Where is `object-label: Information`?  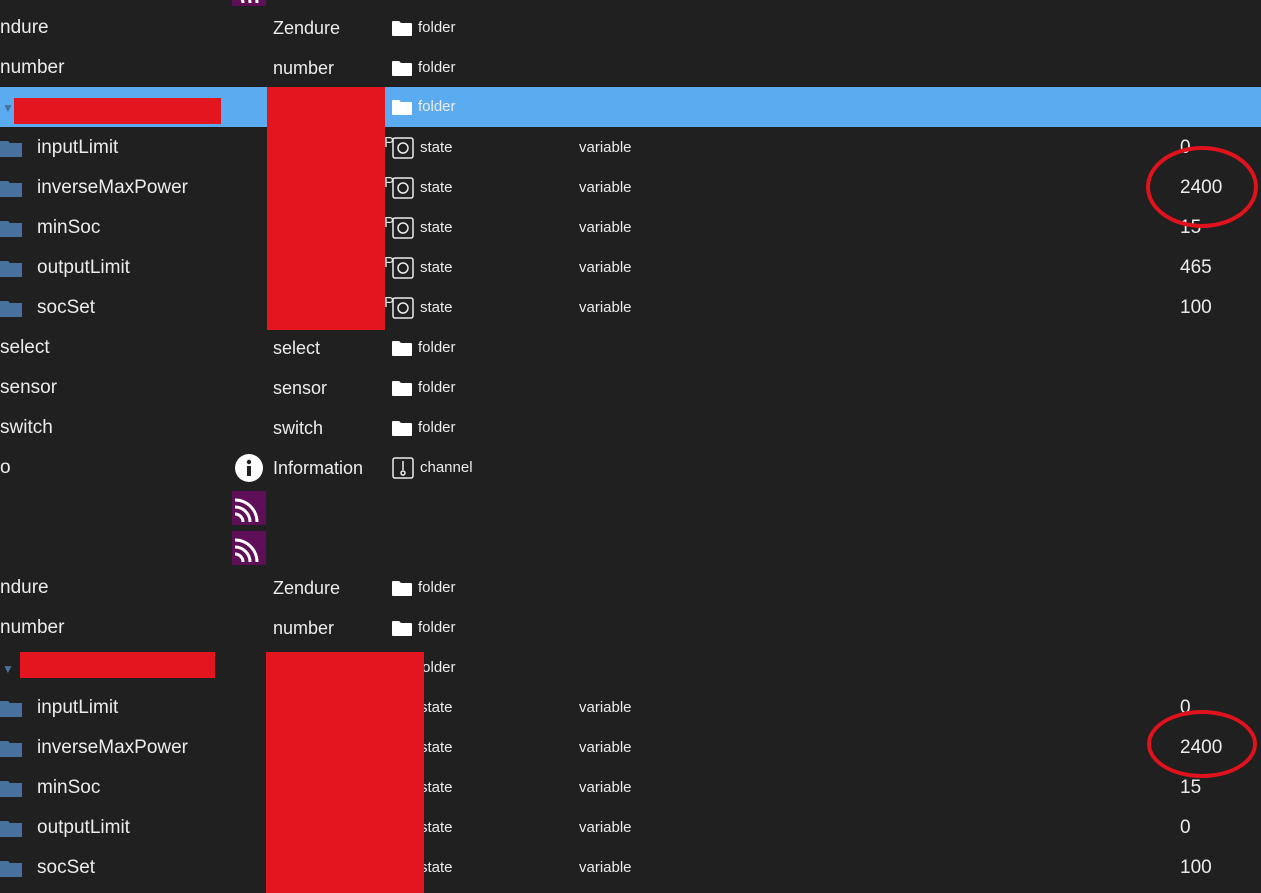
object-label: Information is located at coordinates (318, 468).